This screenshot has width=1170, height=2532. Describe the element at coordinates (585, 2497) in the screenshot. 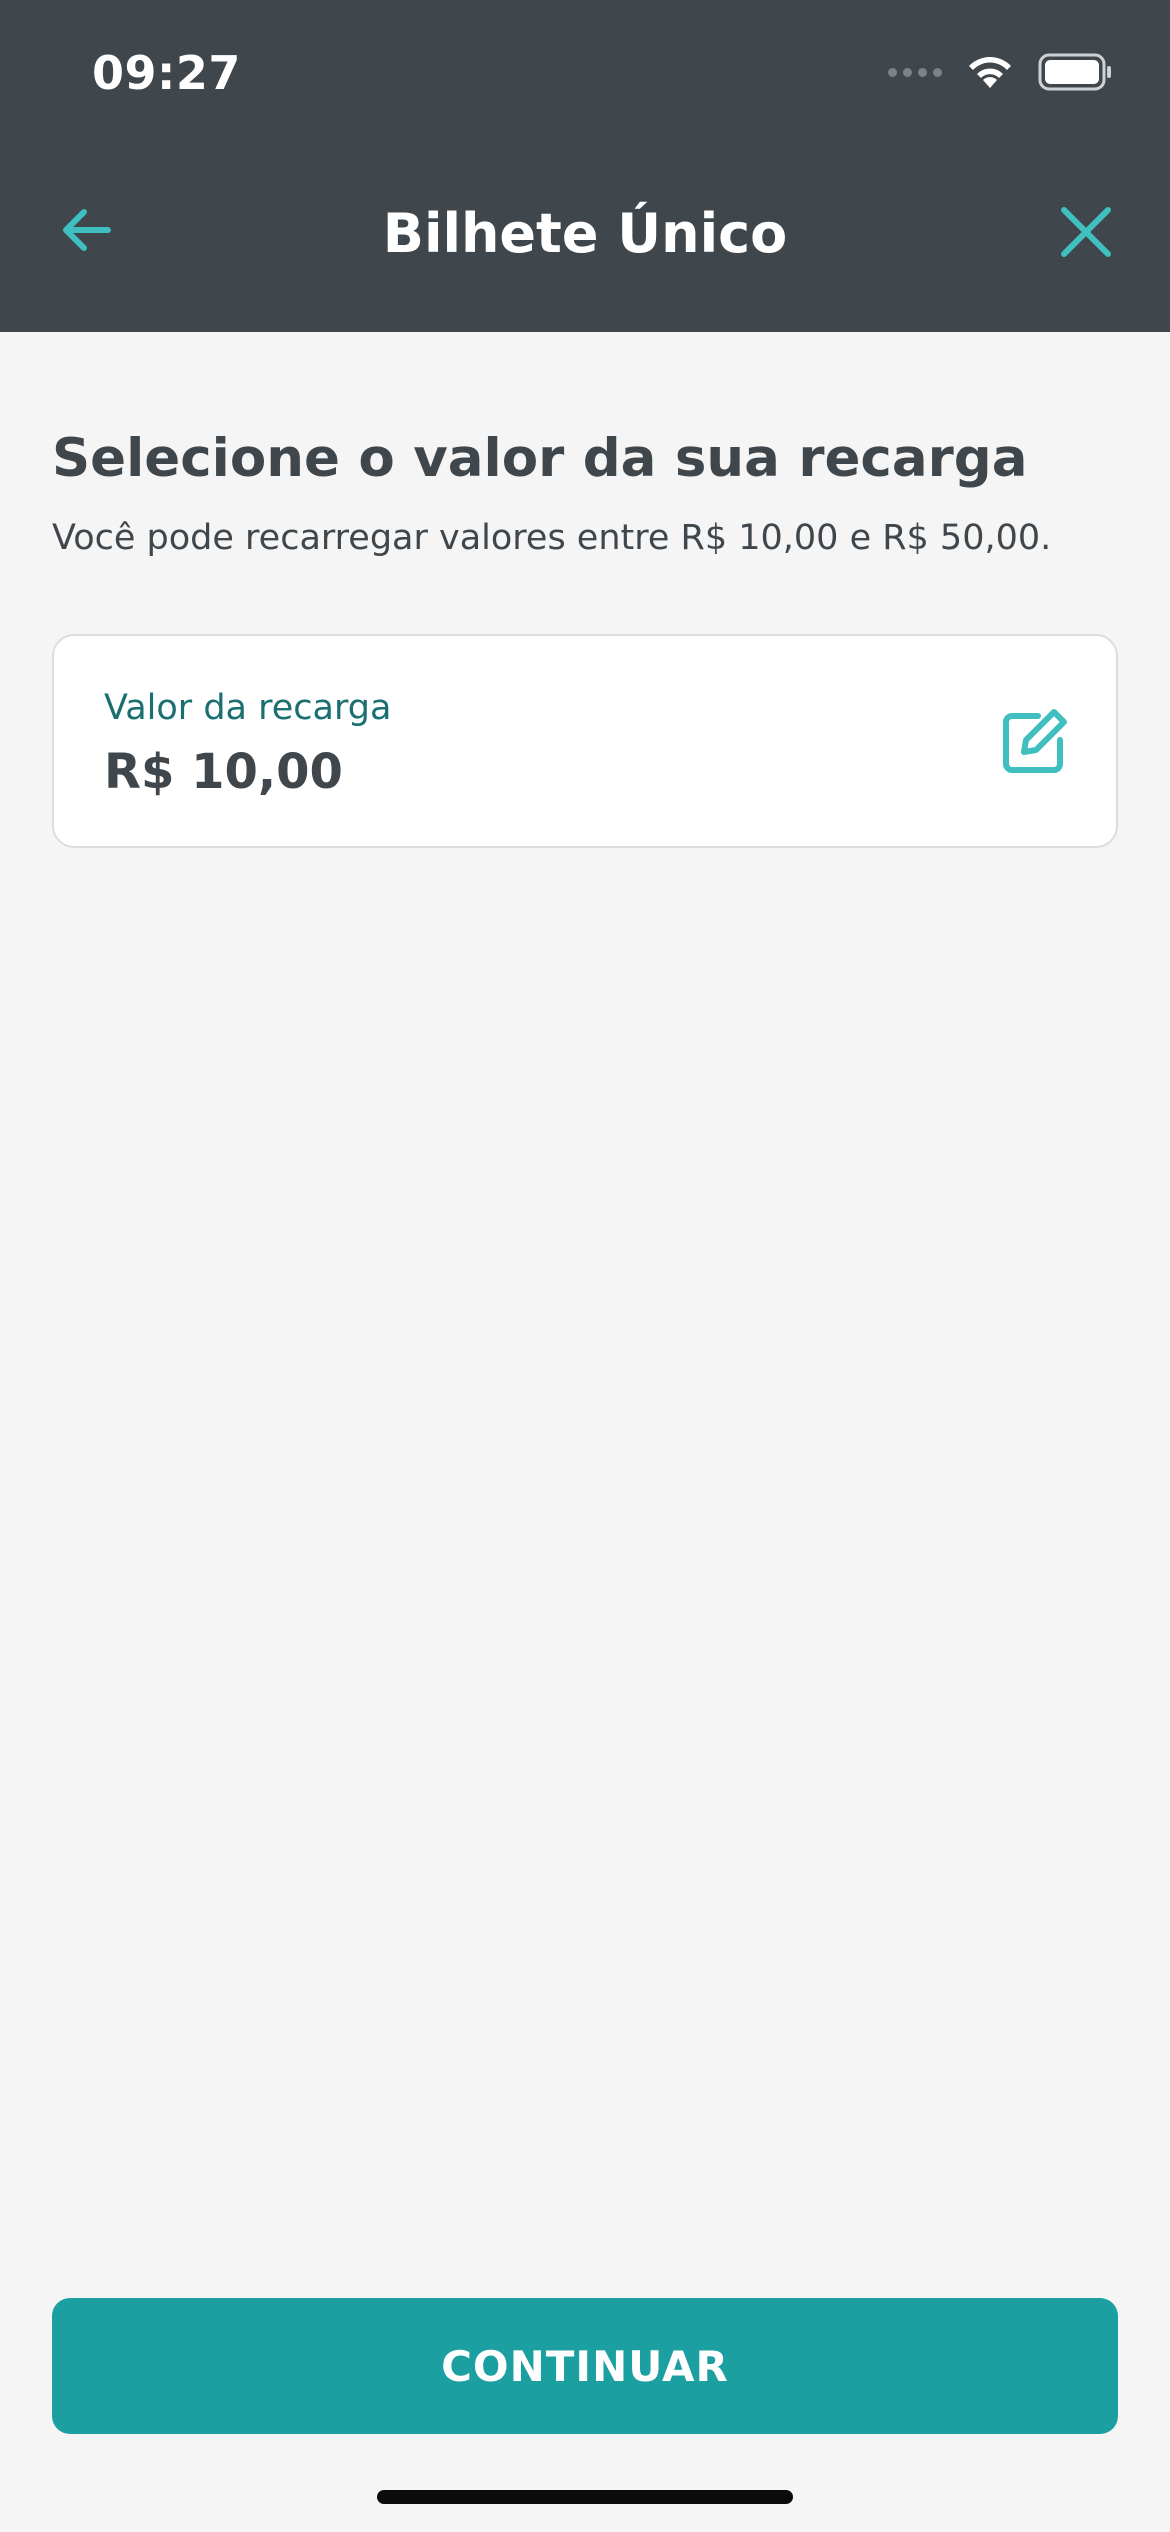

I see `home-indicator` at that location.